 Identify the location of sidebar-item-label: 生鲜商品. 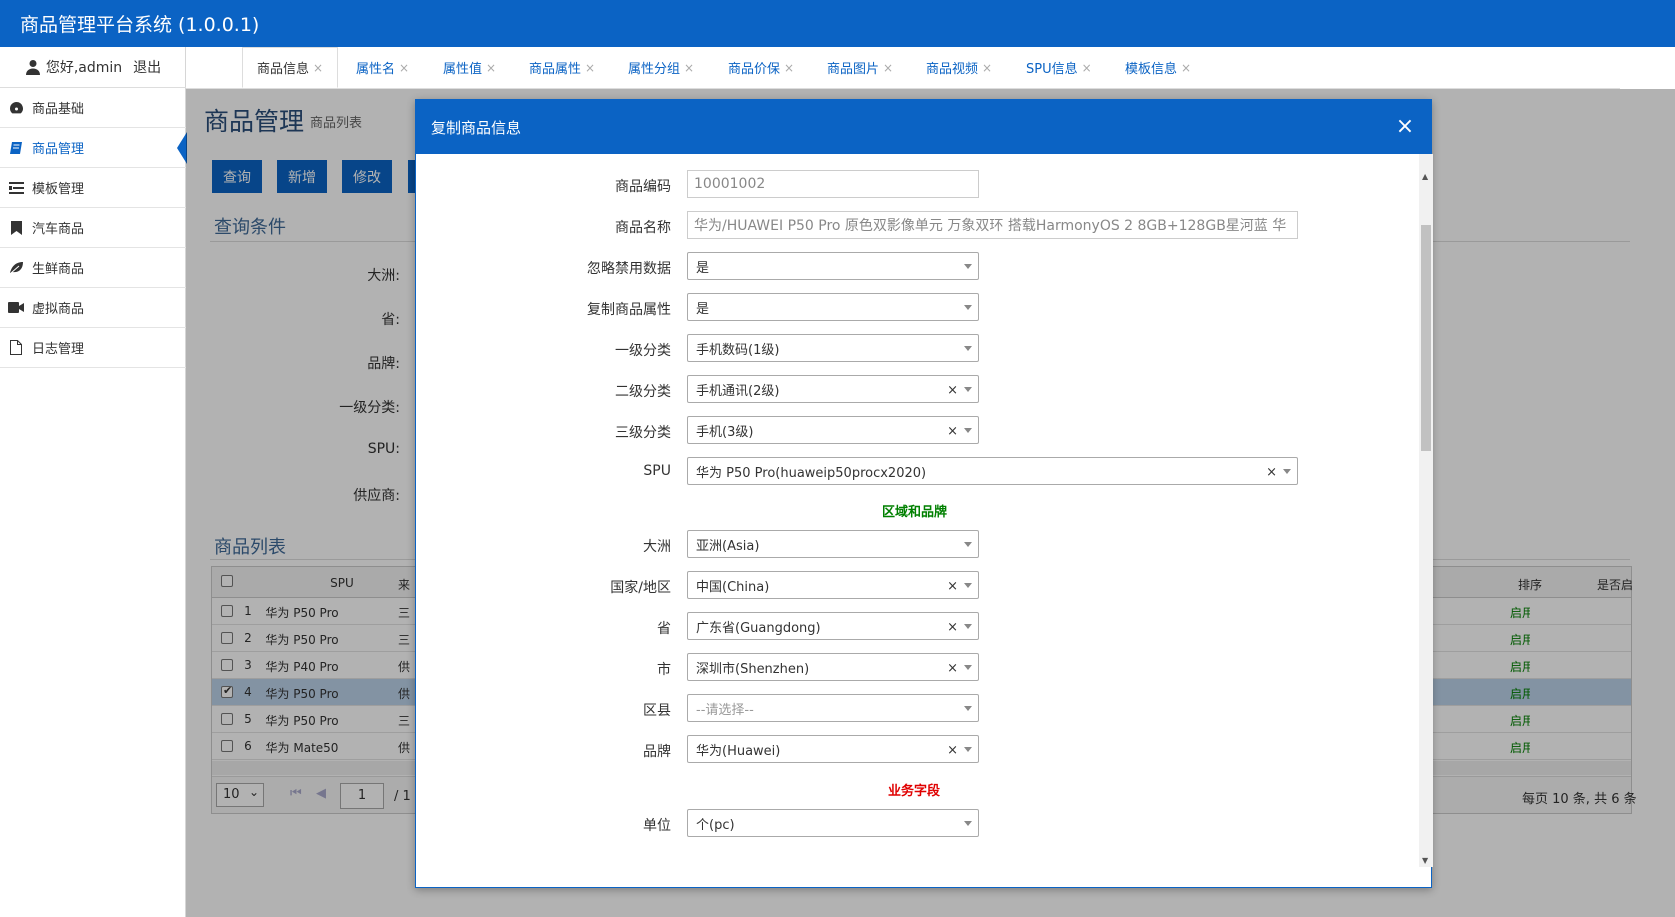
(58, 269).